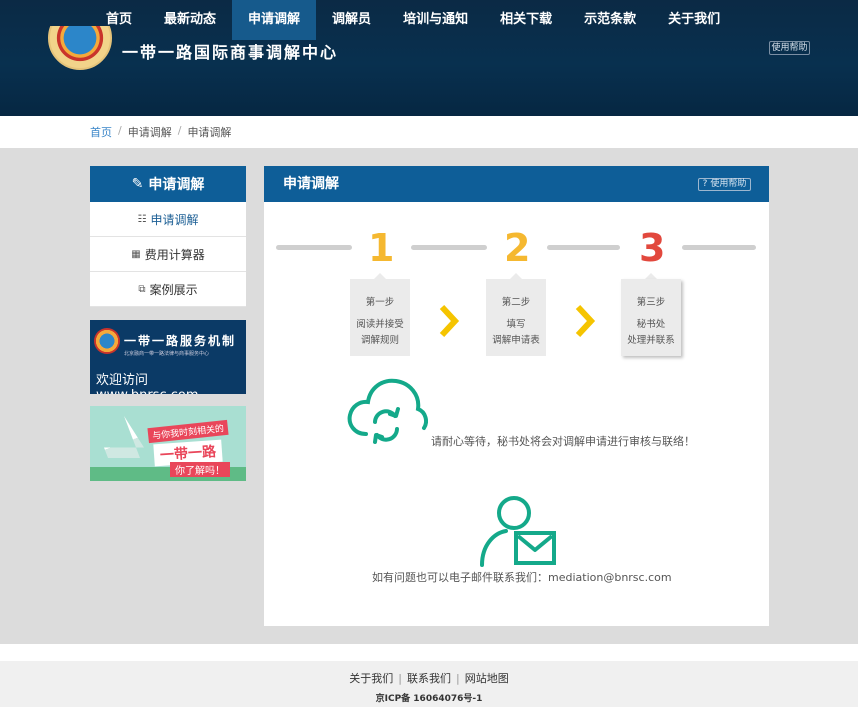 The width and height of the screenshot is (858, 707). I want to click on help-button: 使用帮助, so click(789, 48).